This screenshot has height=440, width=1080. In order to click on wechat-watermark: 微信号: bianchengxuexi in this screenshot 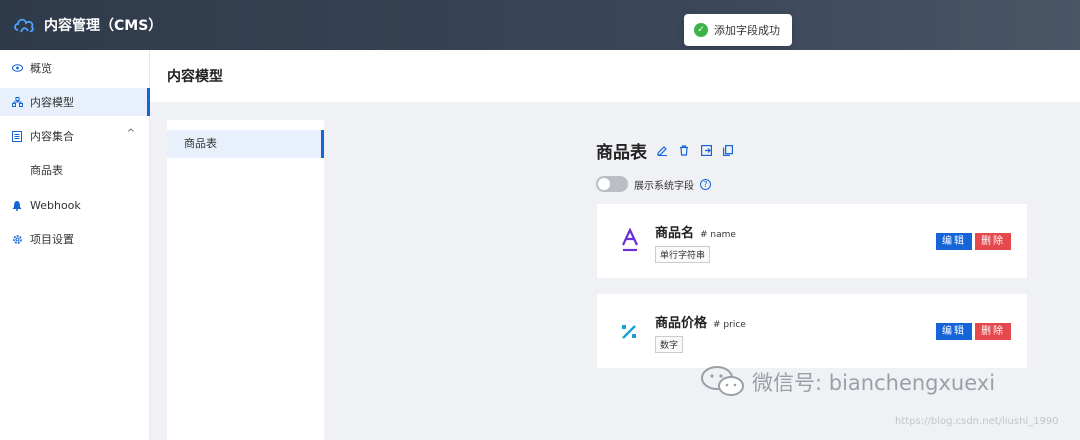, I will do `click(847, 382)`.